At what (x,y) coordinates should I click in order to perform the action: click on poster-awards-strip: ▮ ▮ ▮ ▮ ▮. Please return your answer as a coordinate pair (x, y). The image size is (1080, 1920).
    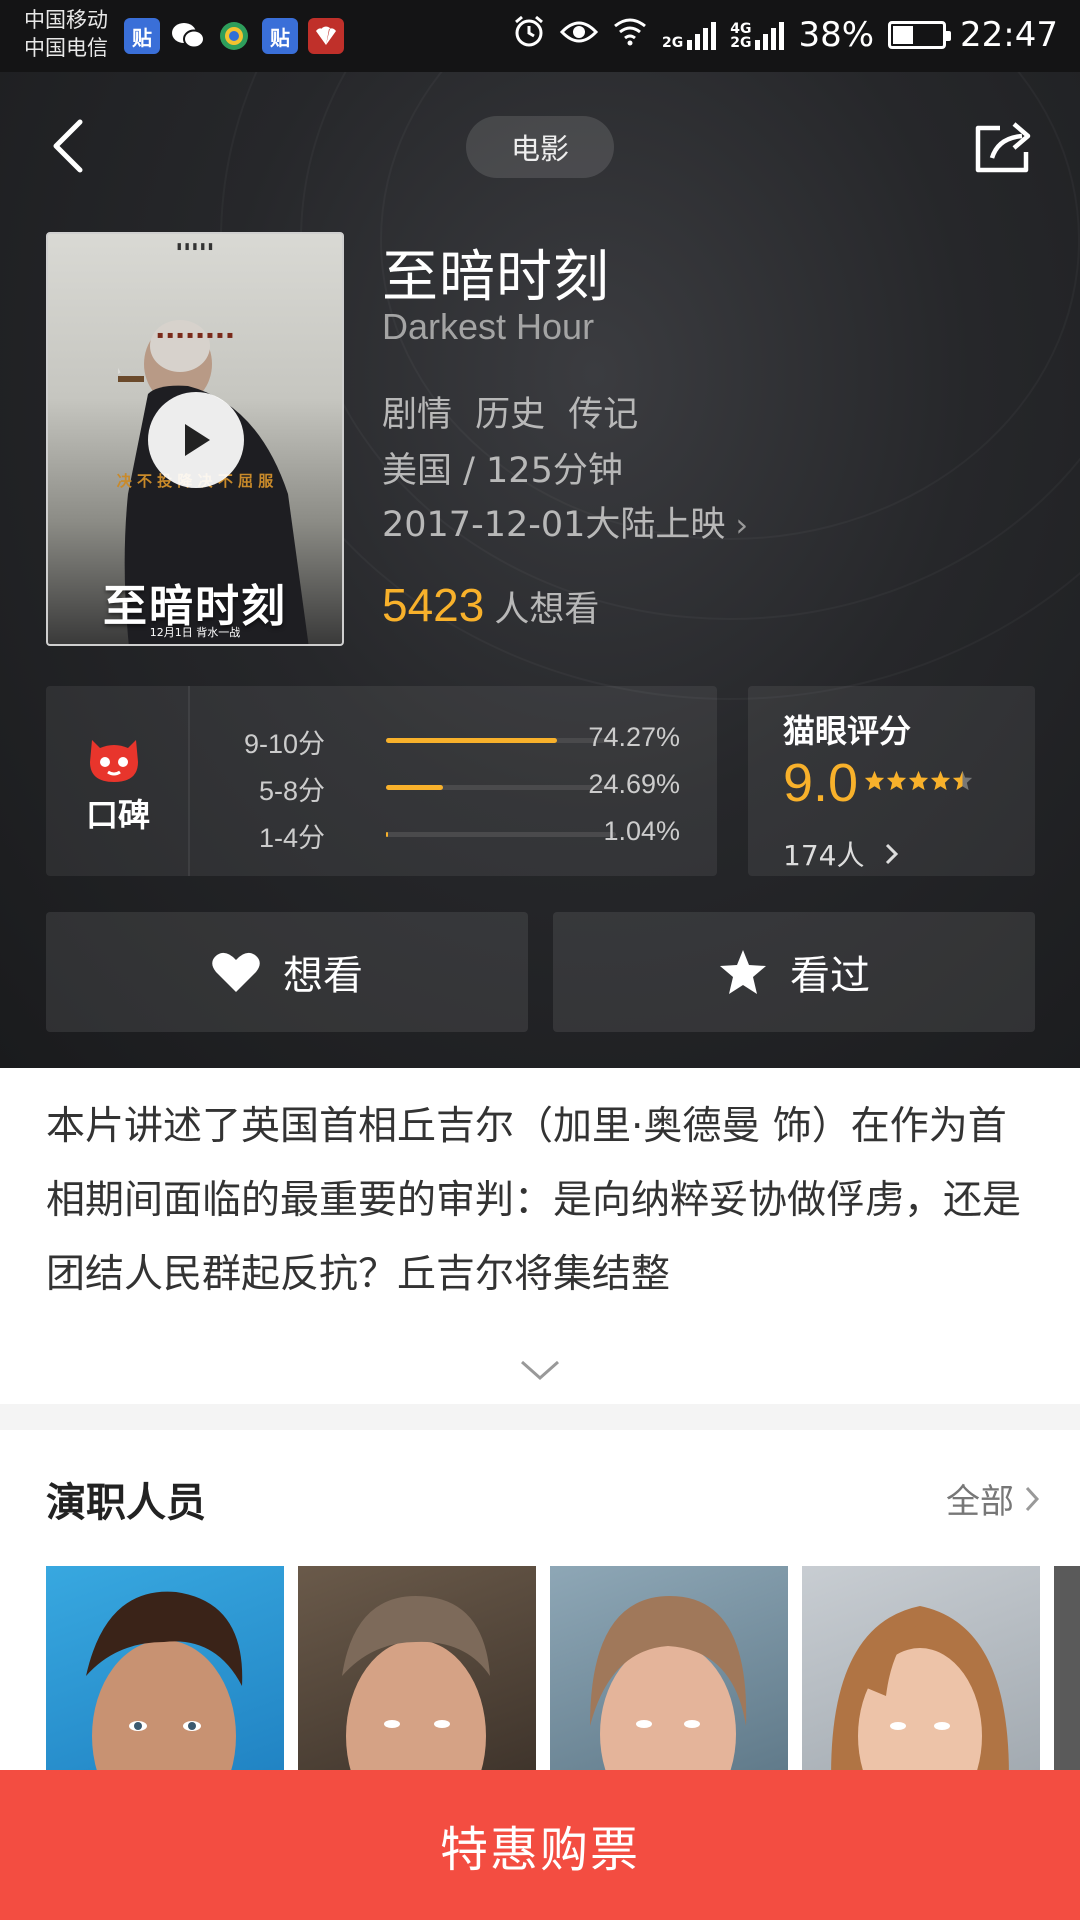
    Looking at the image, I should click on (195, 247).